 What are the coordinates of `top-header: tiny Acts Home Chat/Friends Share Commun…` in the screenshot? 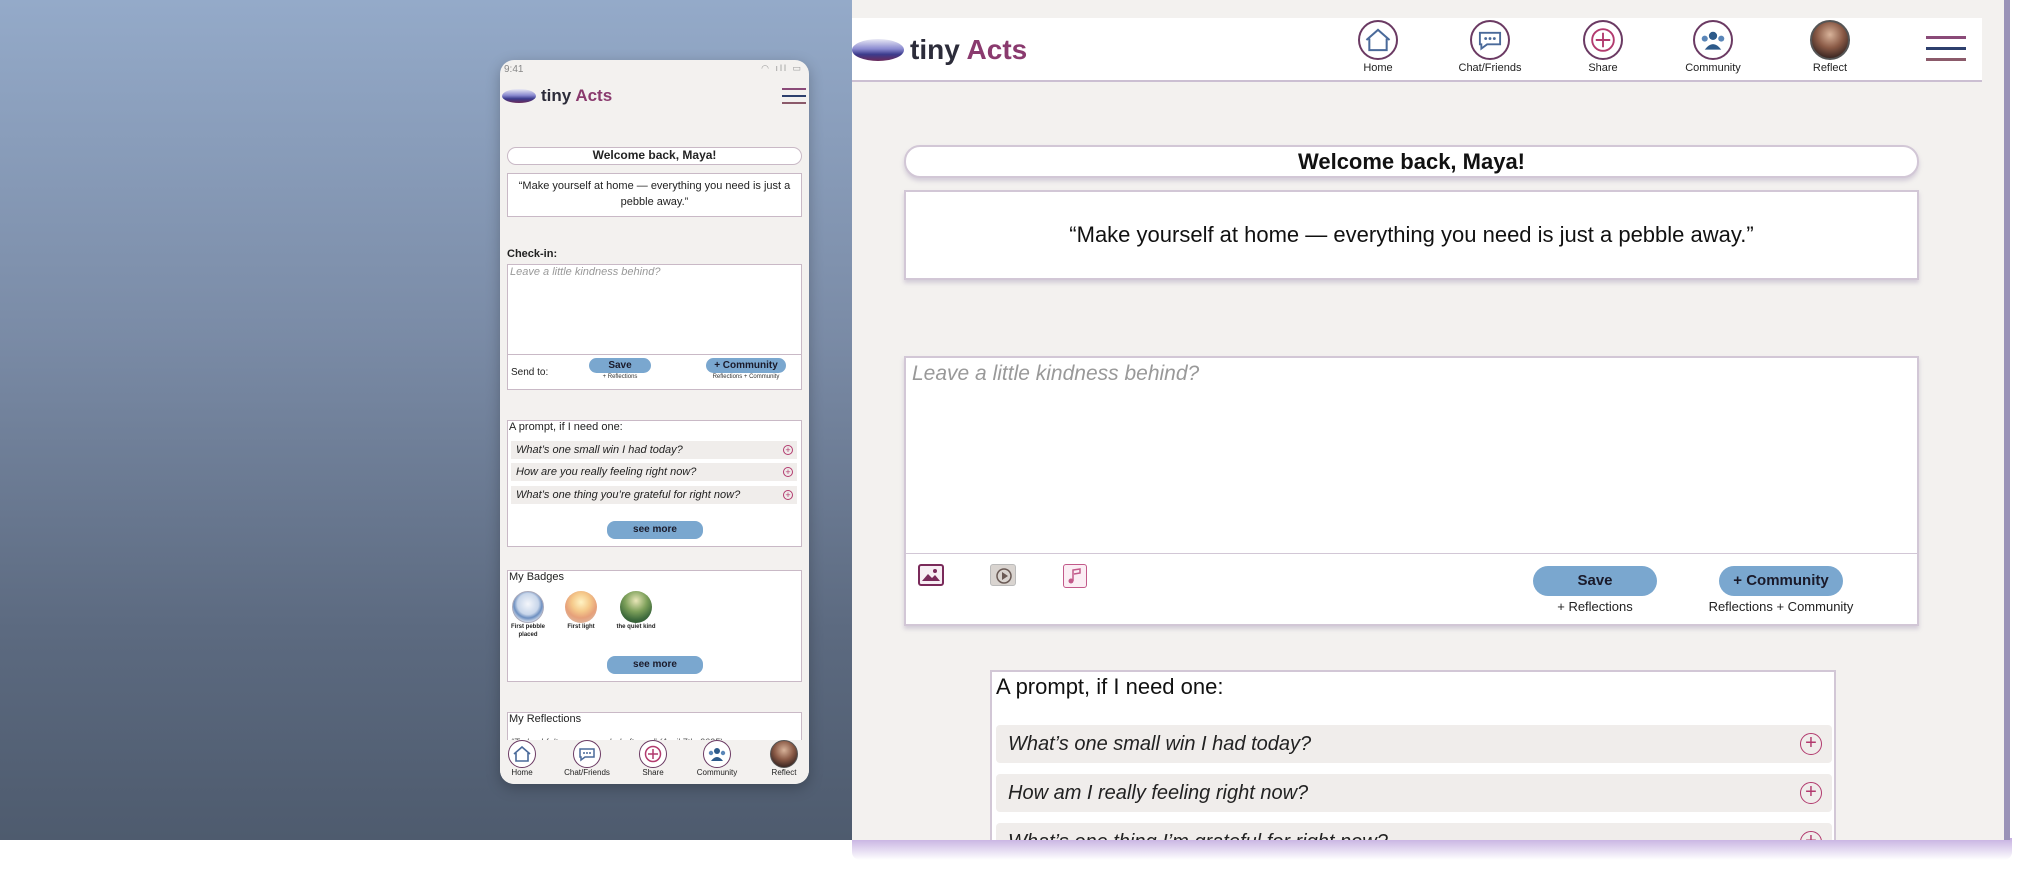 It's located at (1417, 50).